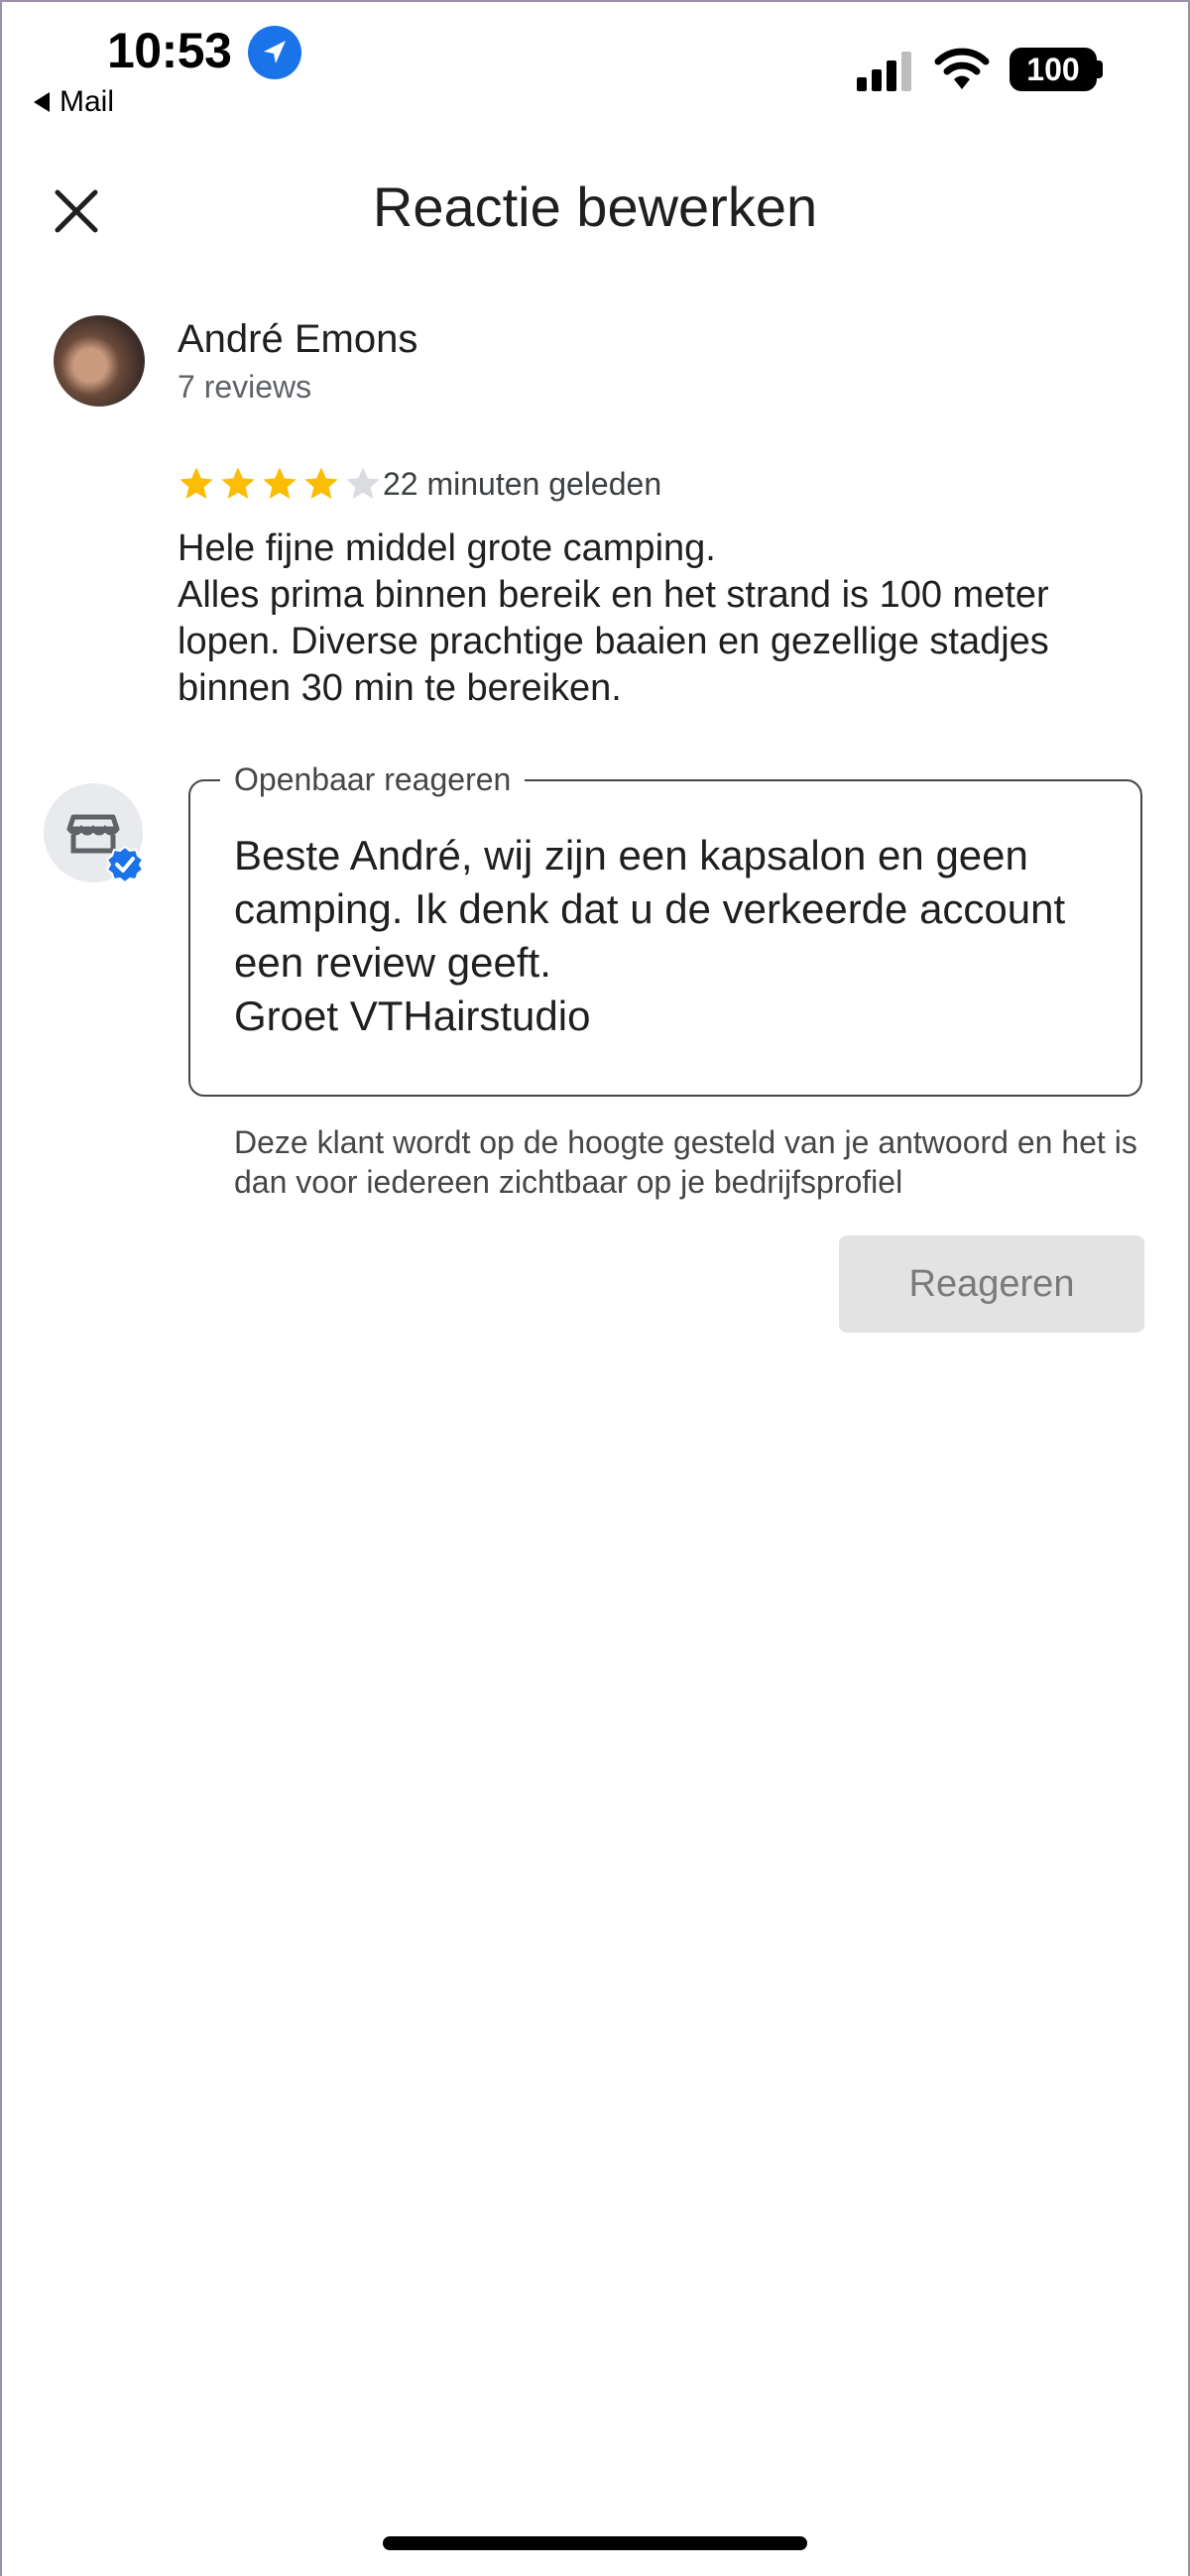  What do you see at coordinates (125, 864) in the screenshot?
I see `verified-badge-icon` at bounding box center [125, 864].